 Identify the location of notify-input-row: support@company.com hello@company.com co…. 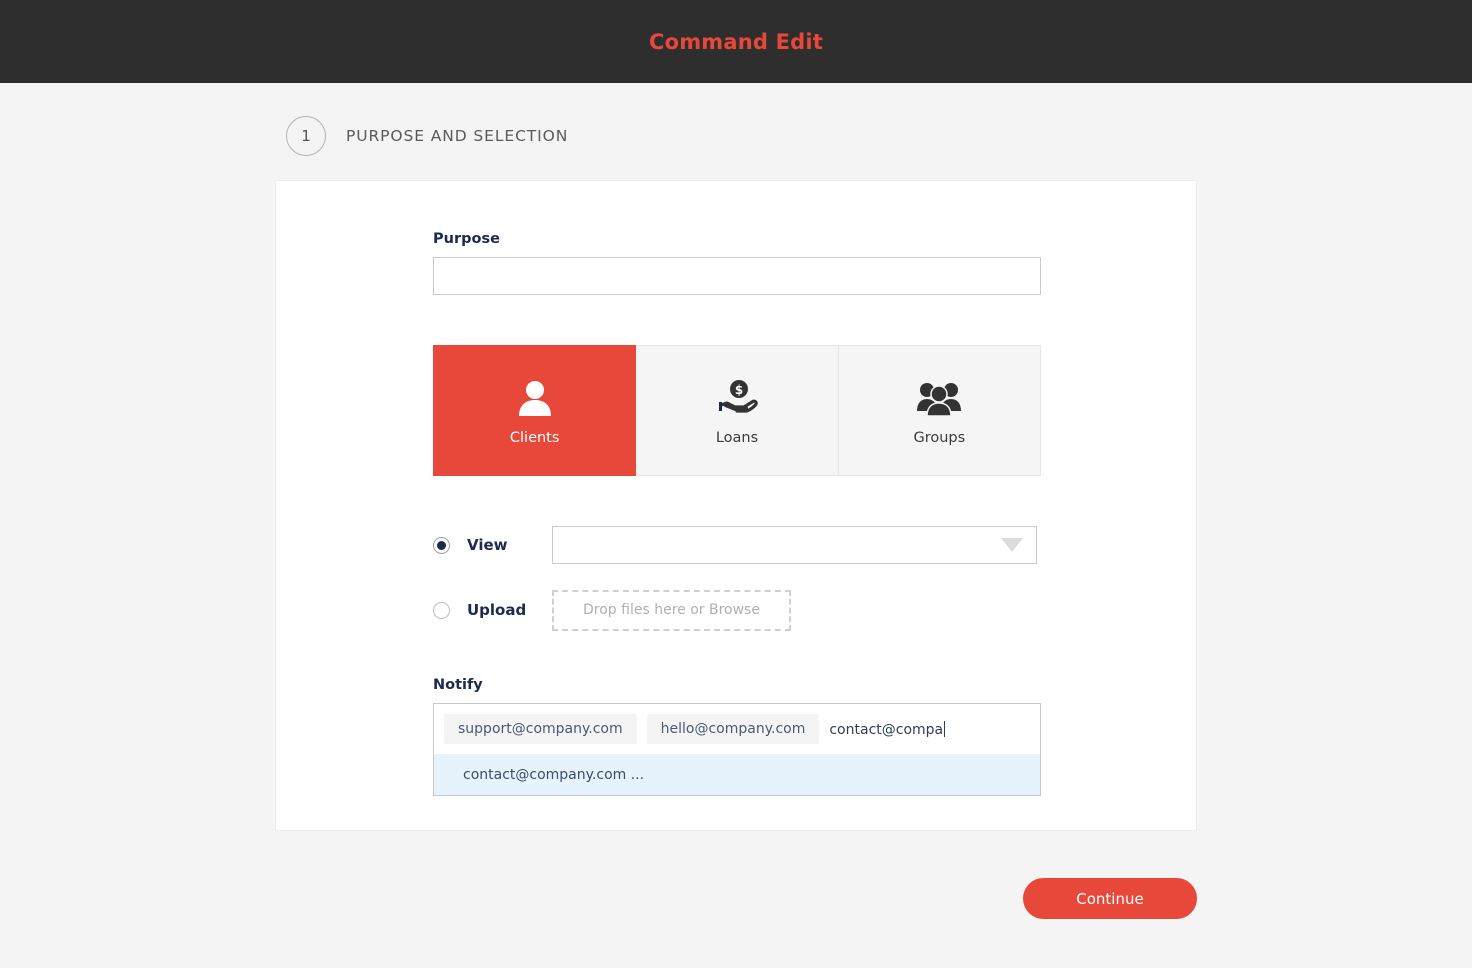
(737, 729).